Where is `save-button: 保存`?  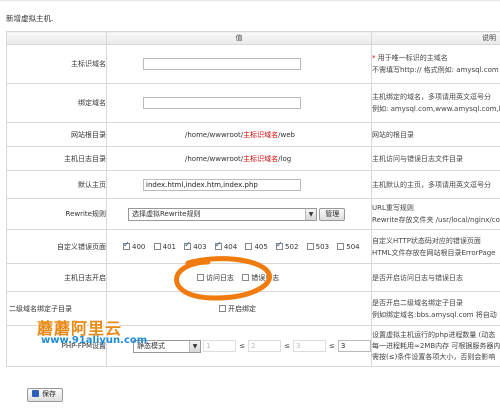 save-button: 保存 is located at coordinates (45, 395).